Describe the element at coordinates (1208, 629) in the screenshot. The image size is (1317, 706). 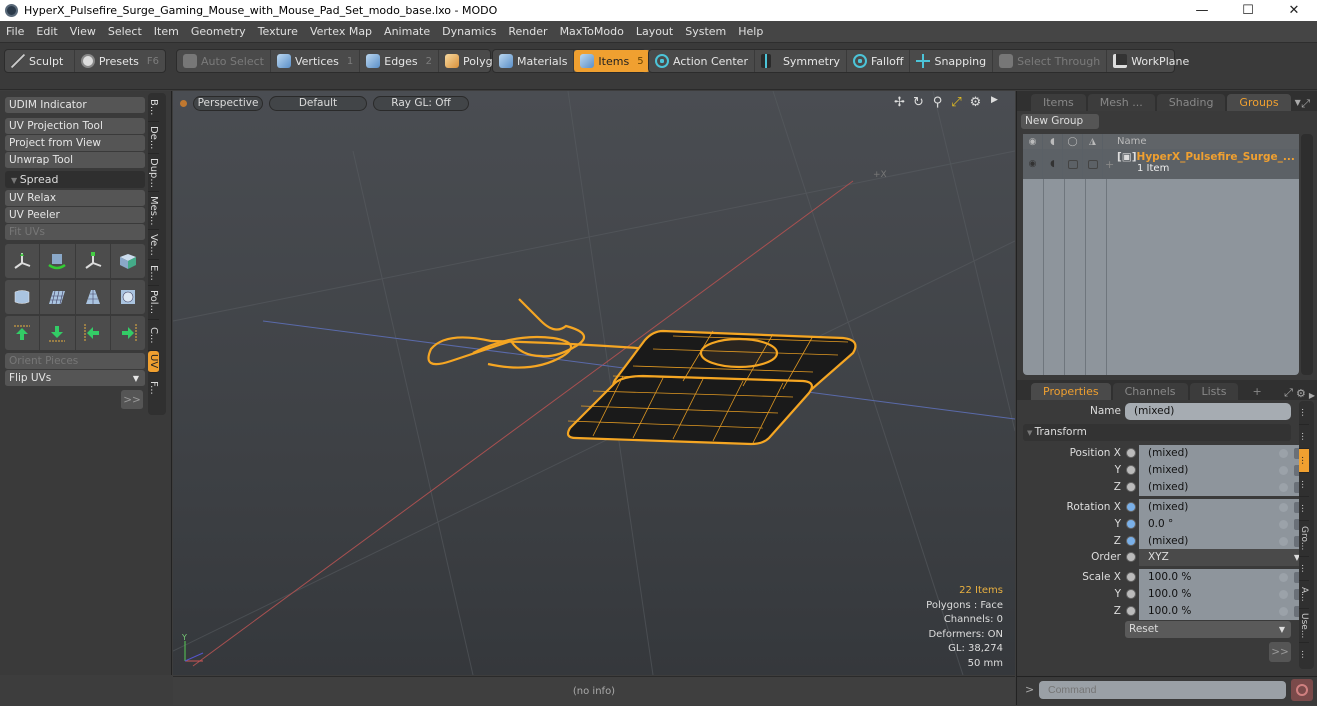
I see `reset-dropdown: Reset ▼` at that location.